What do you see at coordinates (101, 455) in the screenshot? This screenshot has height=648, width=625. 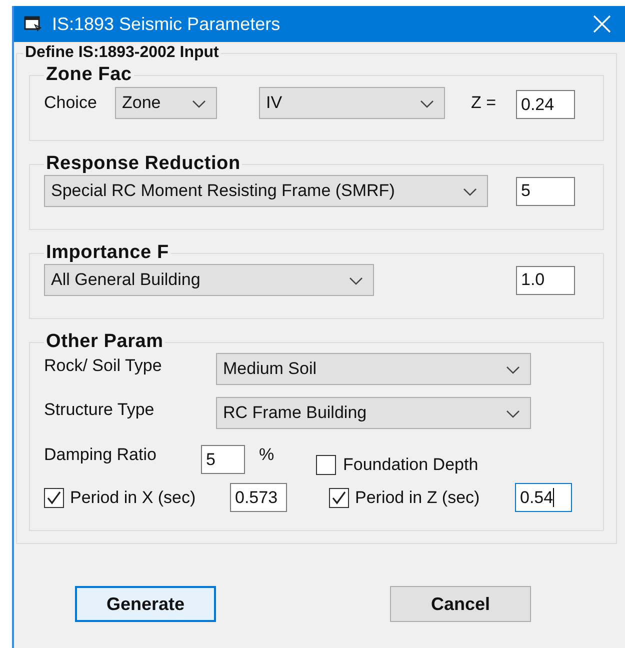 I see `field-label: Damping Ratio` at bounding box center [101, 455].